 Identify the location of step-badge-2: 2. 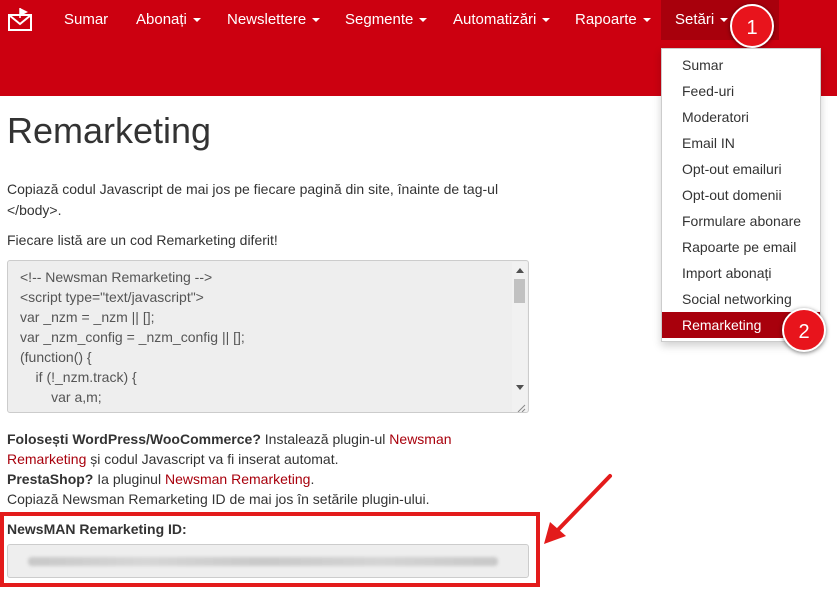
(804, 330).